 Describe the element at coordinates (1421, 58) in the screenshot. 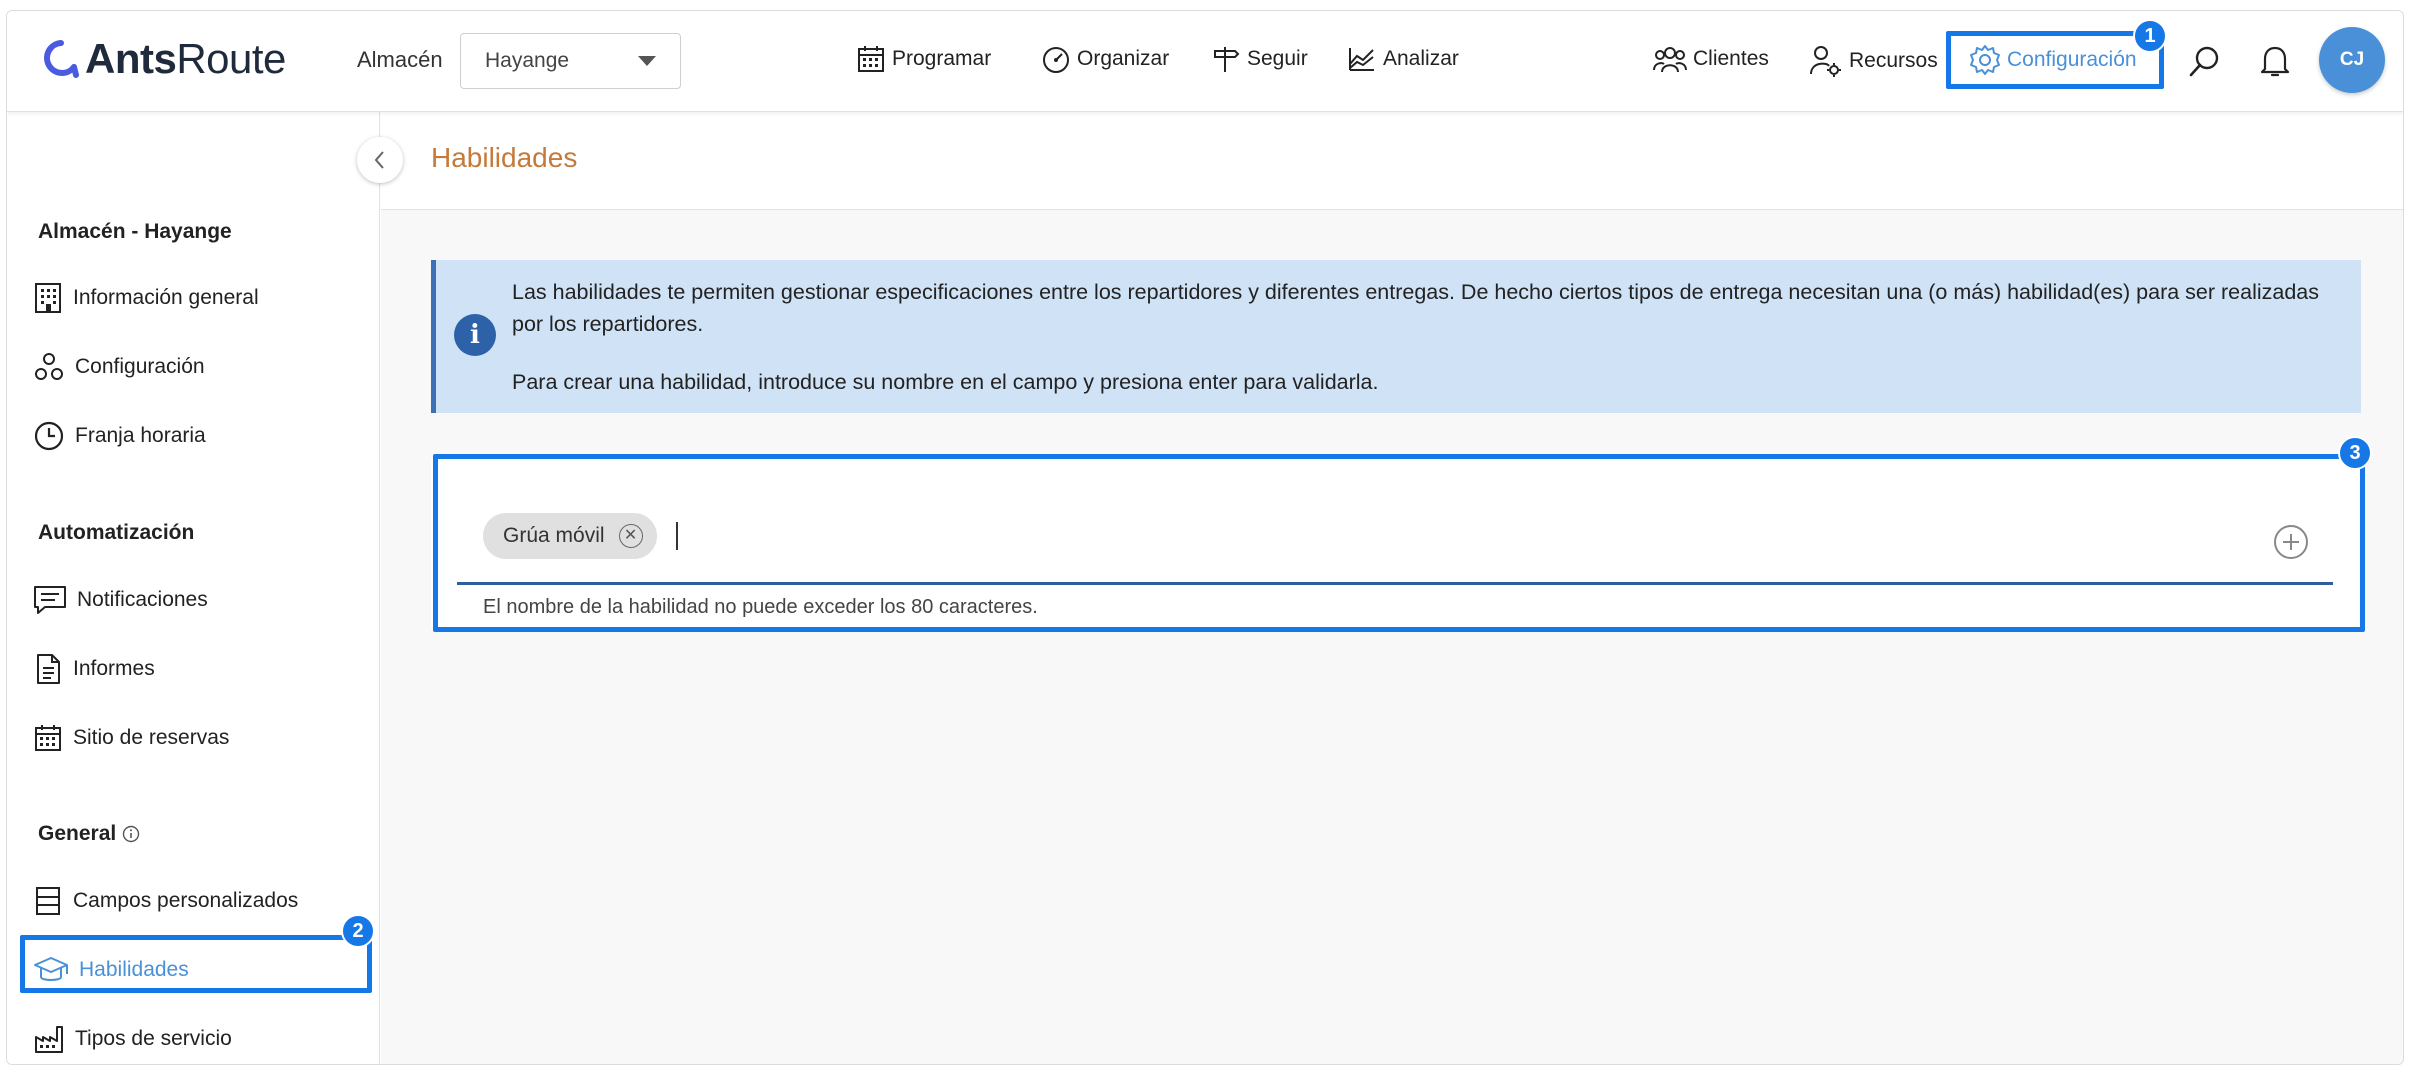

I see `nav-analizar-label: Analizar` at that location.